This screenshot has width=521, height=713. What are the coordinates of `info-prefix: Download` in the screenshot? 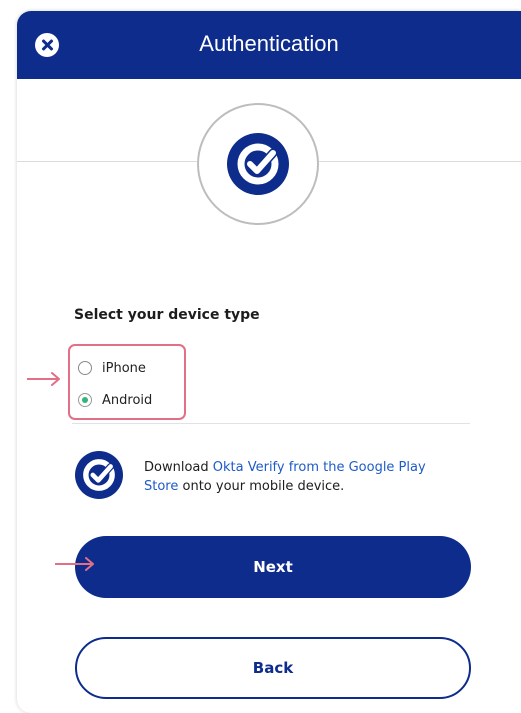 It's located at (178, 467).